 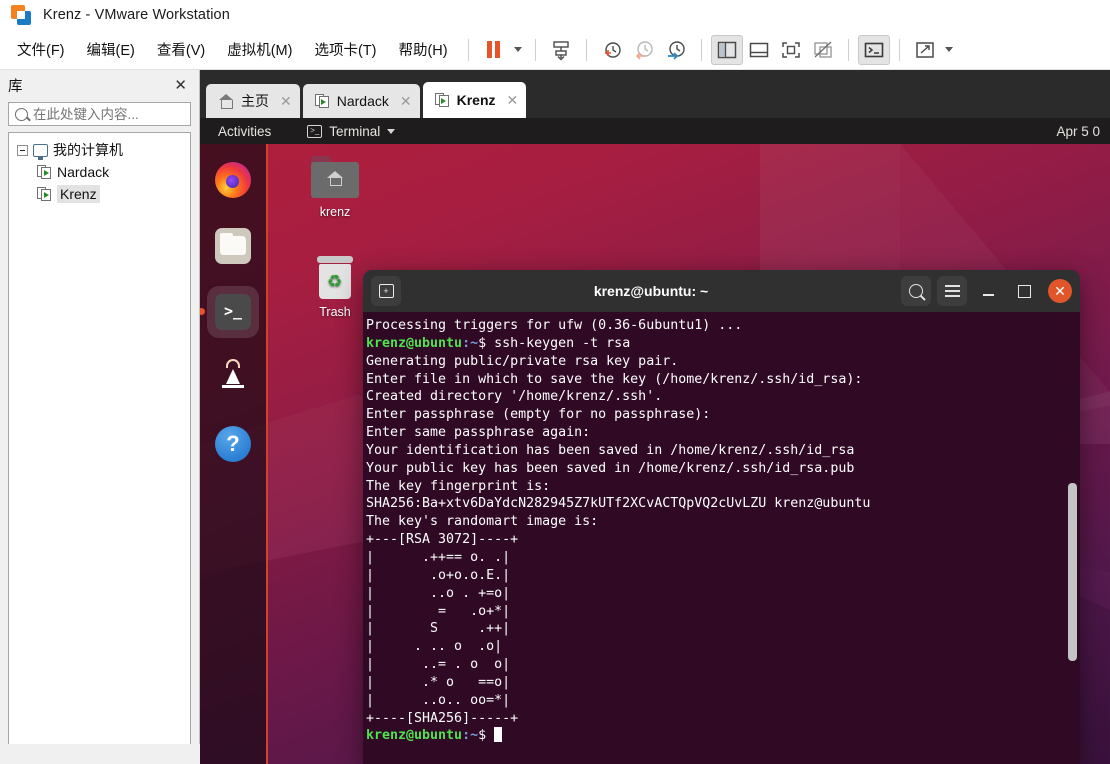 I want to click on terminal-title: krenz@ubuntu: ~, so click(x=651, y=291).